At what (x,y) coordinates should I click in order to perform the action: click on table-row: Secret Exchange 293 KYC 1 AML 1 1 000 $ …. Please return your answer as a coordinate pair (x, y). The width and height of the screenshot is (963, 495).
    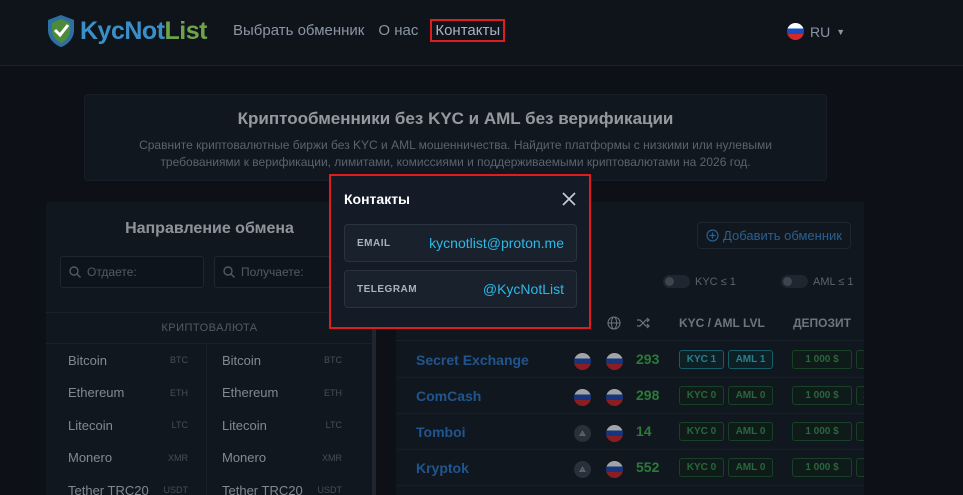
    Looking at the image, I should click on (630, 360).